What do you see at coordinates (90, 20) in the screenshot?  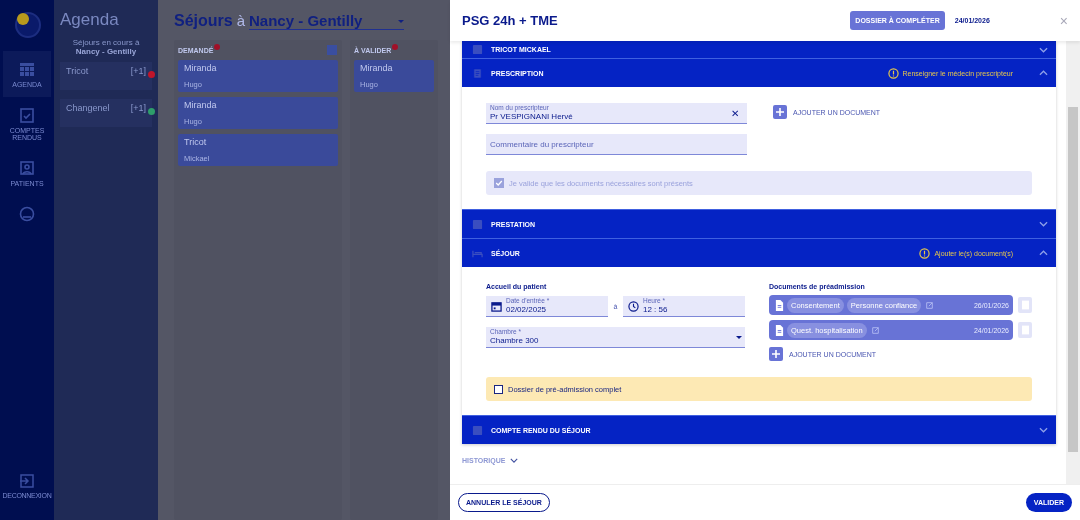 I see `agenda-title: Agenda` at bounding box center [90, 20].